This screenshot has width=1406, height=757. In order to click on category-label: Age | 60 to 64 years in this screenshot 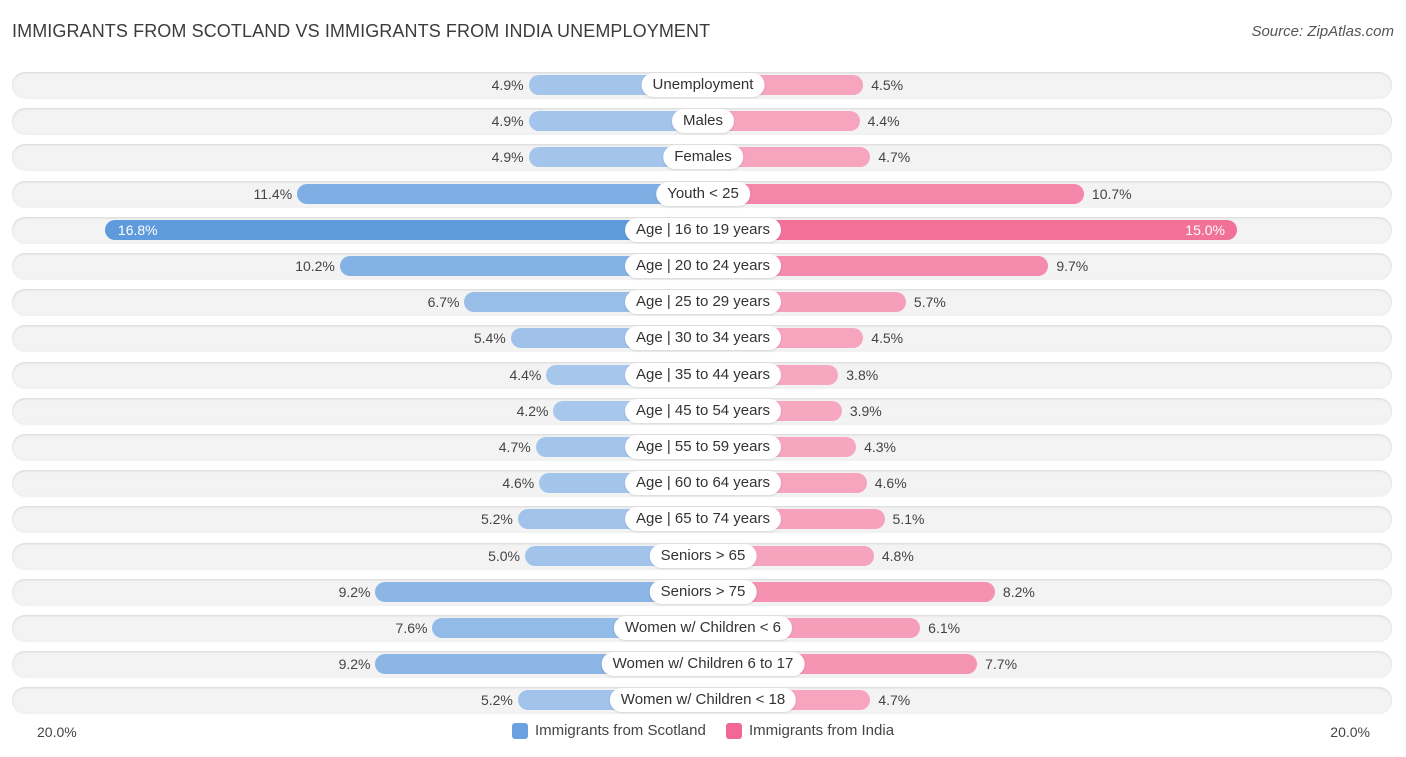, I will do `click(703, 483)`.